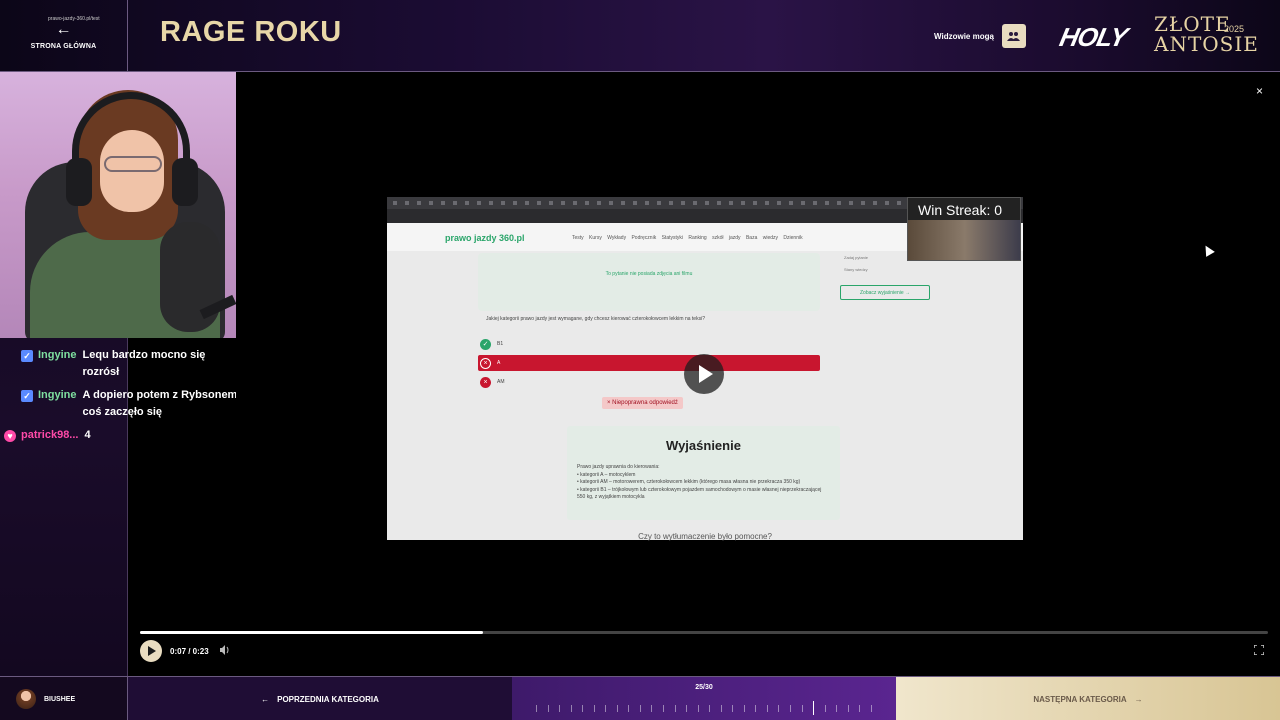 This screenshot has height=720, width=1280. Describe the element at coordinates (120, 435) in the screenshot. I see `chat-message: ♥ patrick98... 4` at that location.